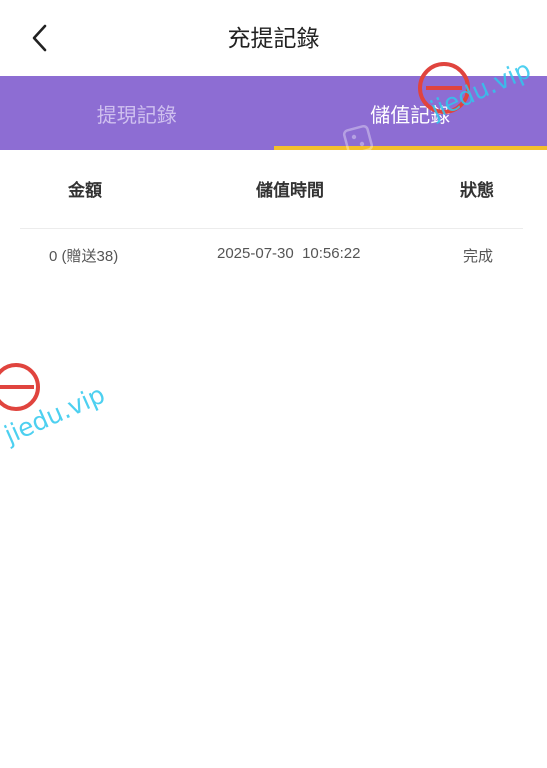  I want to click on watermark-left: jiedu.vip, so click(60, 410).